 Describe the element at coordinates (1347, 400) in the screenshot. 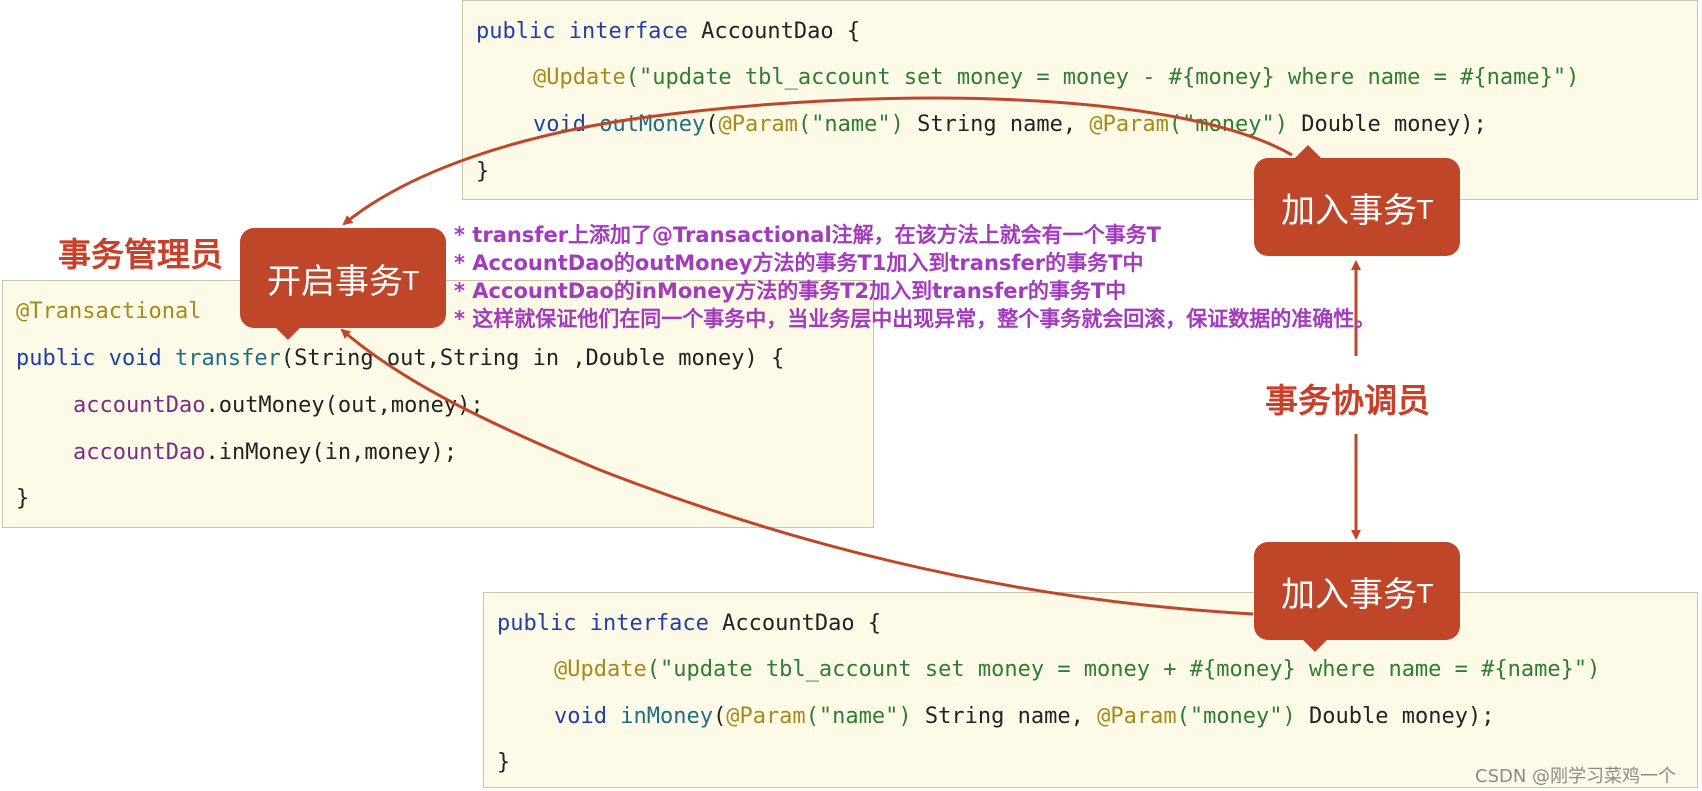

I see `transaction-coordinator-label: 事务协调员` at that location.